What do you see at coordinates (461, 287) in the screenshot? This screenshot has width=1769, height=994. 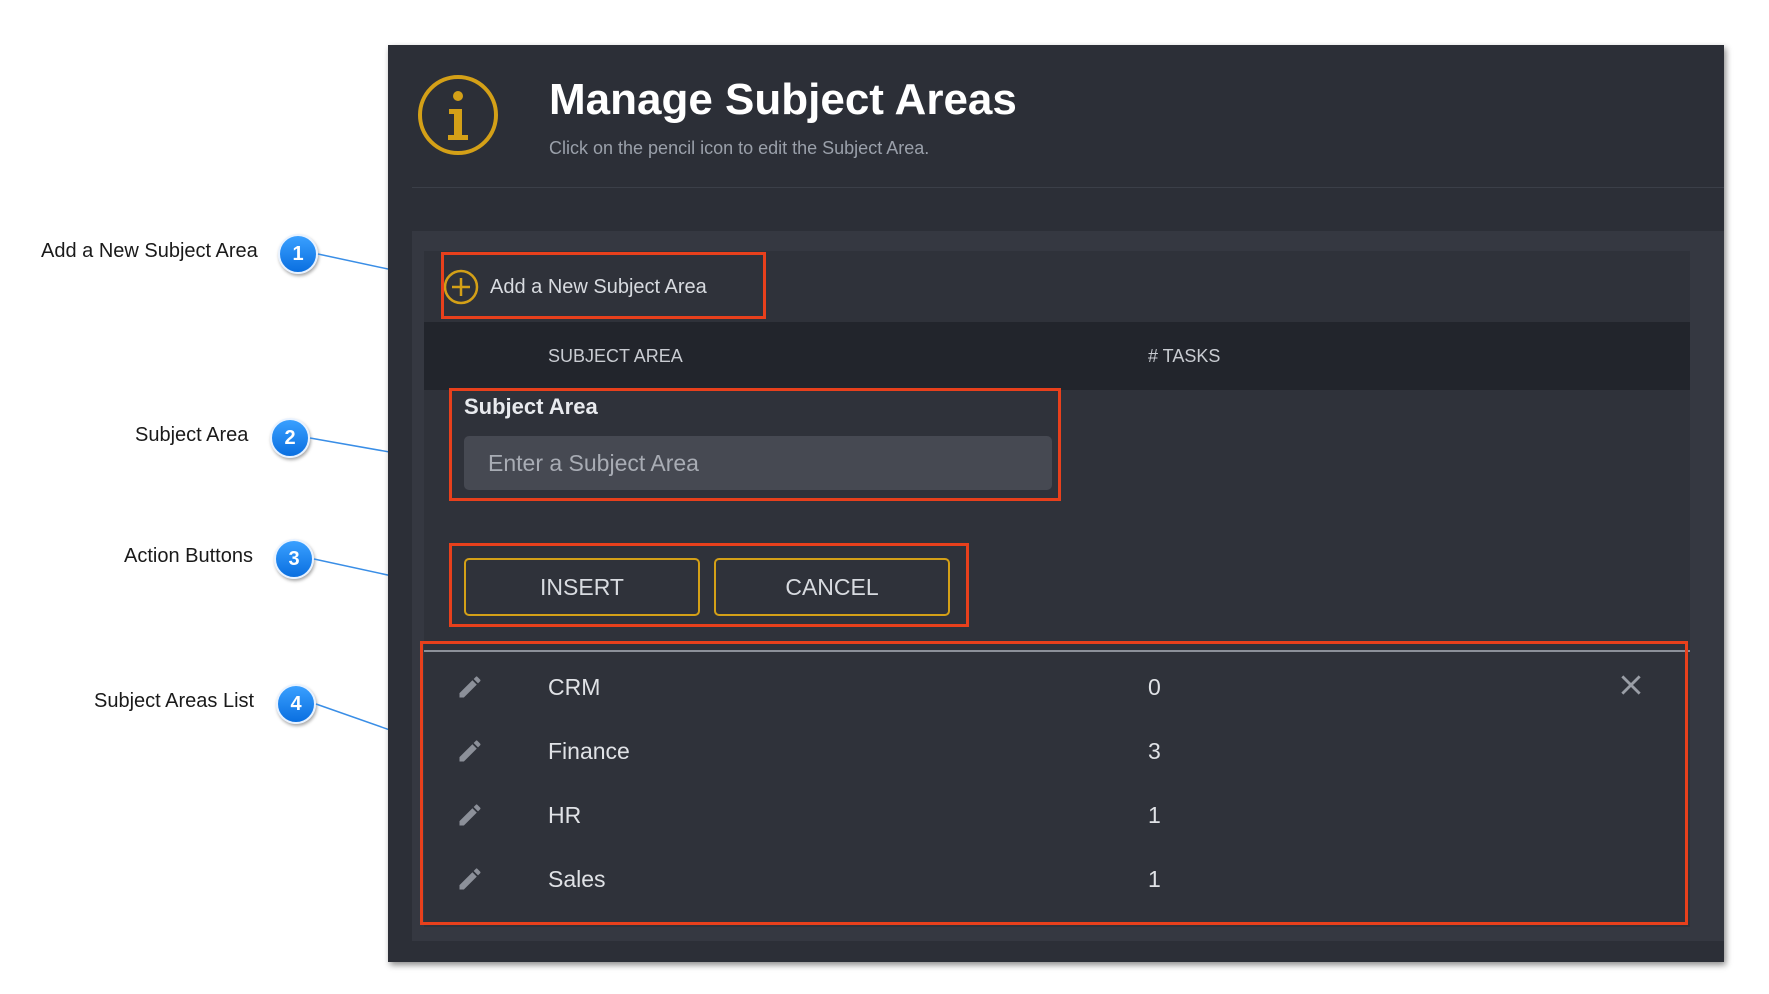 I see `plus-circle-icon` at bounding box center [461, 287].